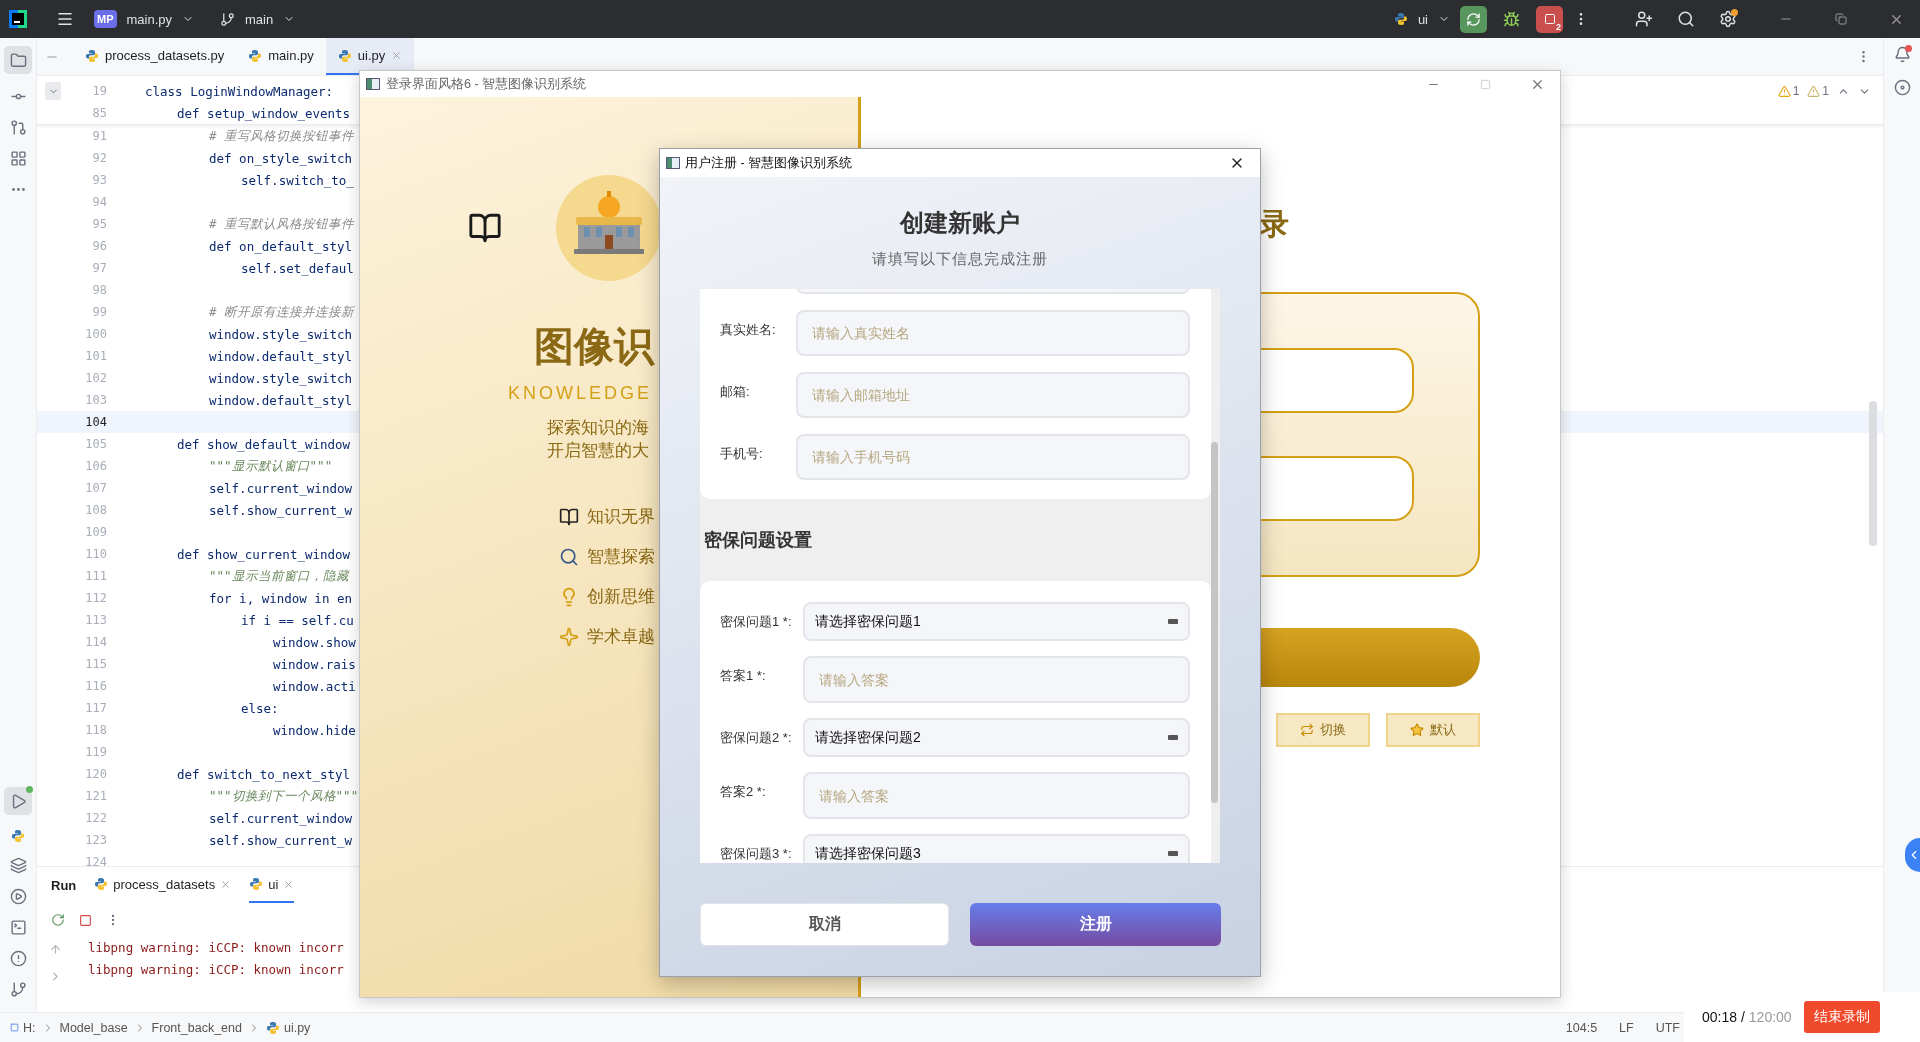  Describe the element at coordinates (99, 180) in the screenshot. I see `line-number: 93` at that location.